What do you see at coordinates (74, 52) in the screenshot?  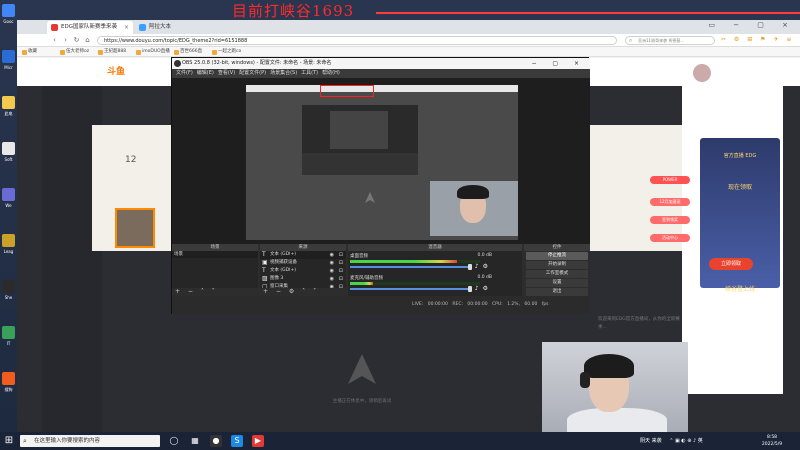 I see `bookmark-item: 伍大老师oz` at bounding box center [74, 52].